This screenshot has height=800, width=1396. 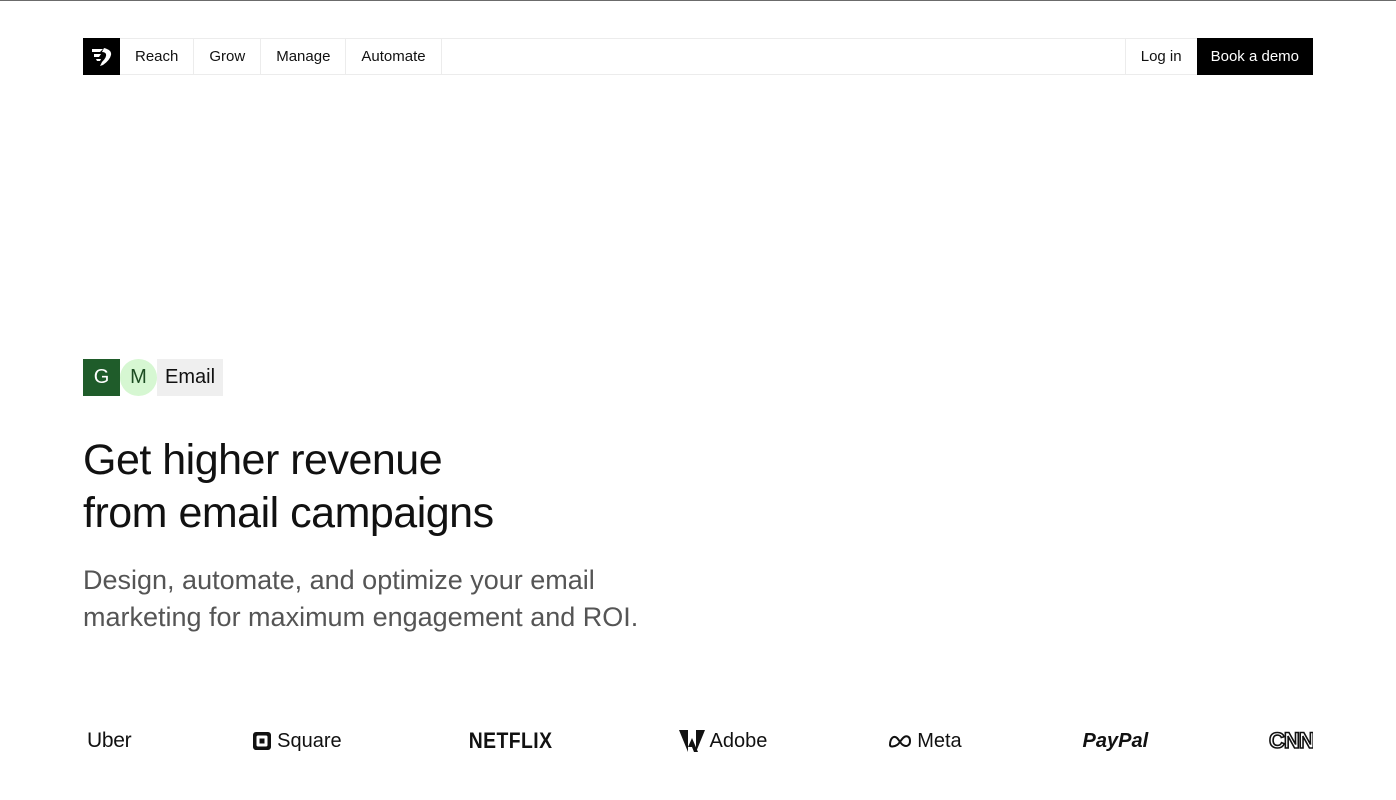 I want to click on logo-netflix: NETFLIX, so click(x=510, y=741).